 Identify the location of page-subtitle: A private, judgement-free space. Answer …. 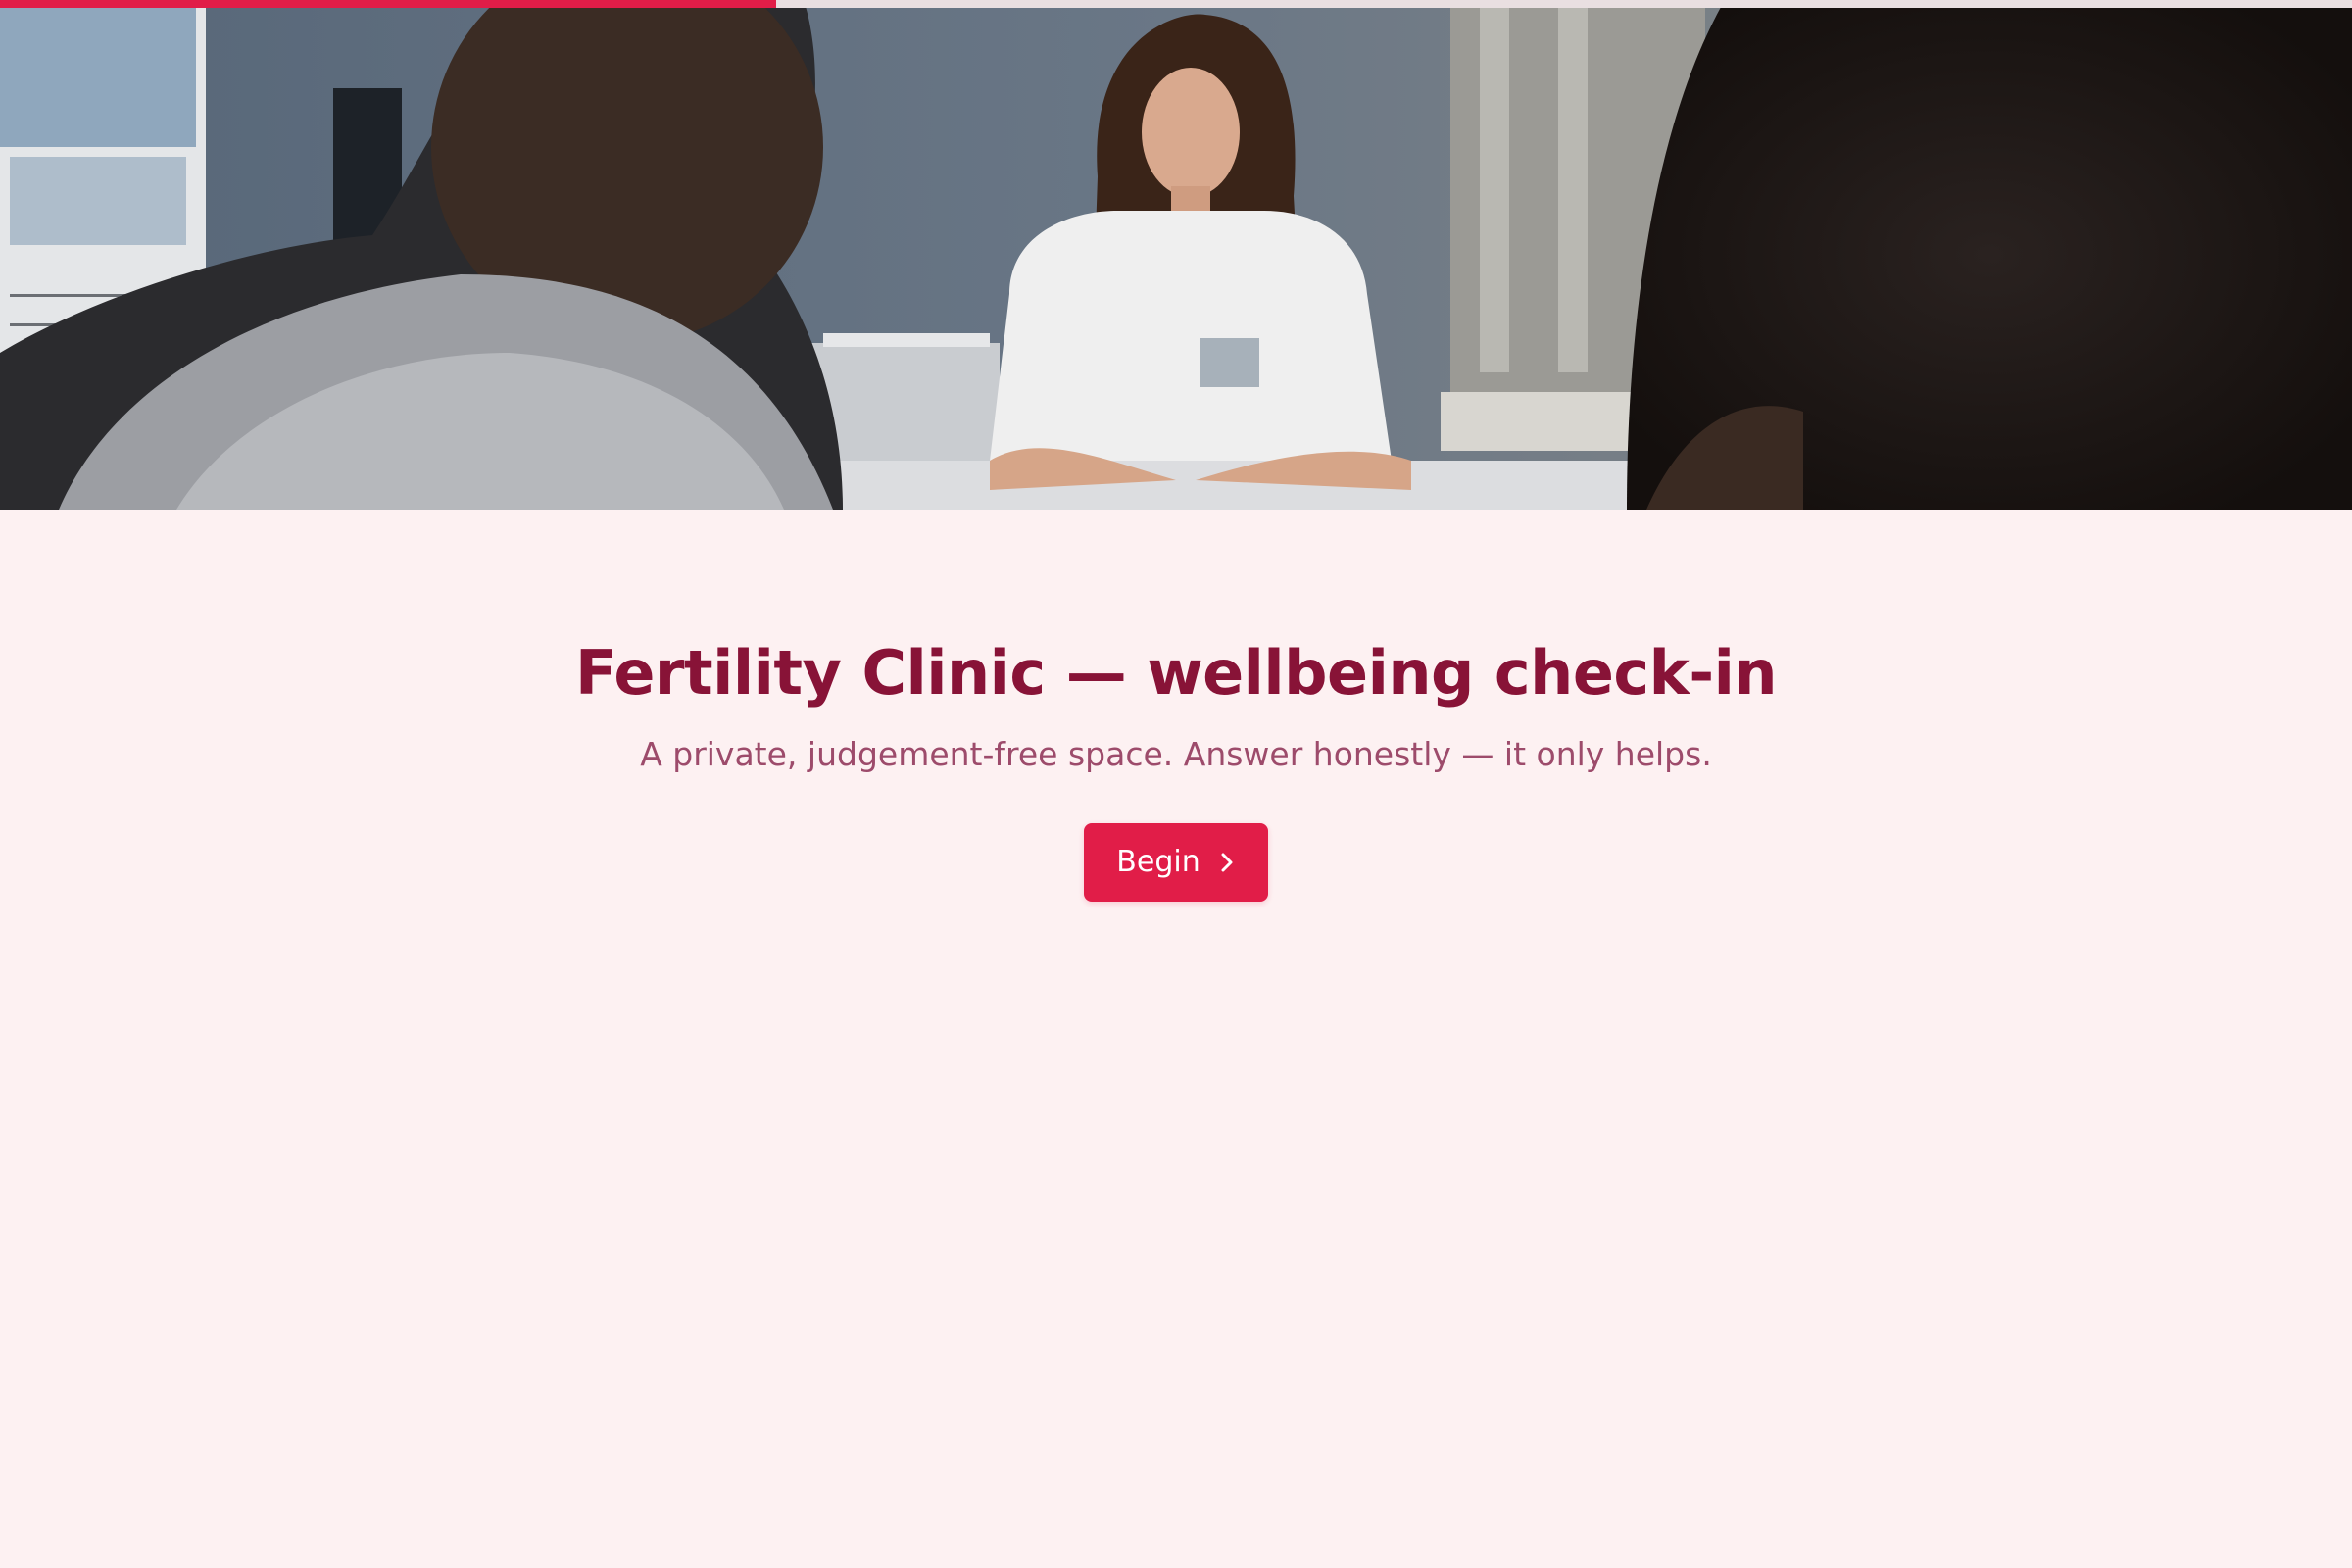
(1176, 754).